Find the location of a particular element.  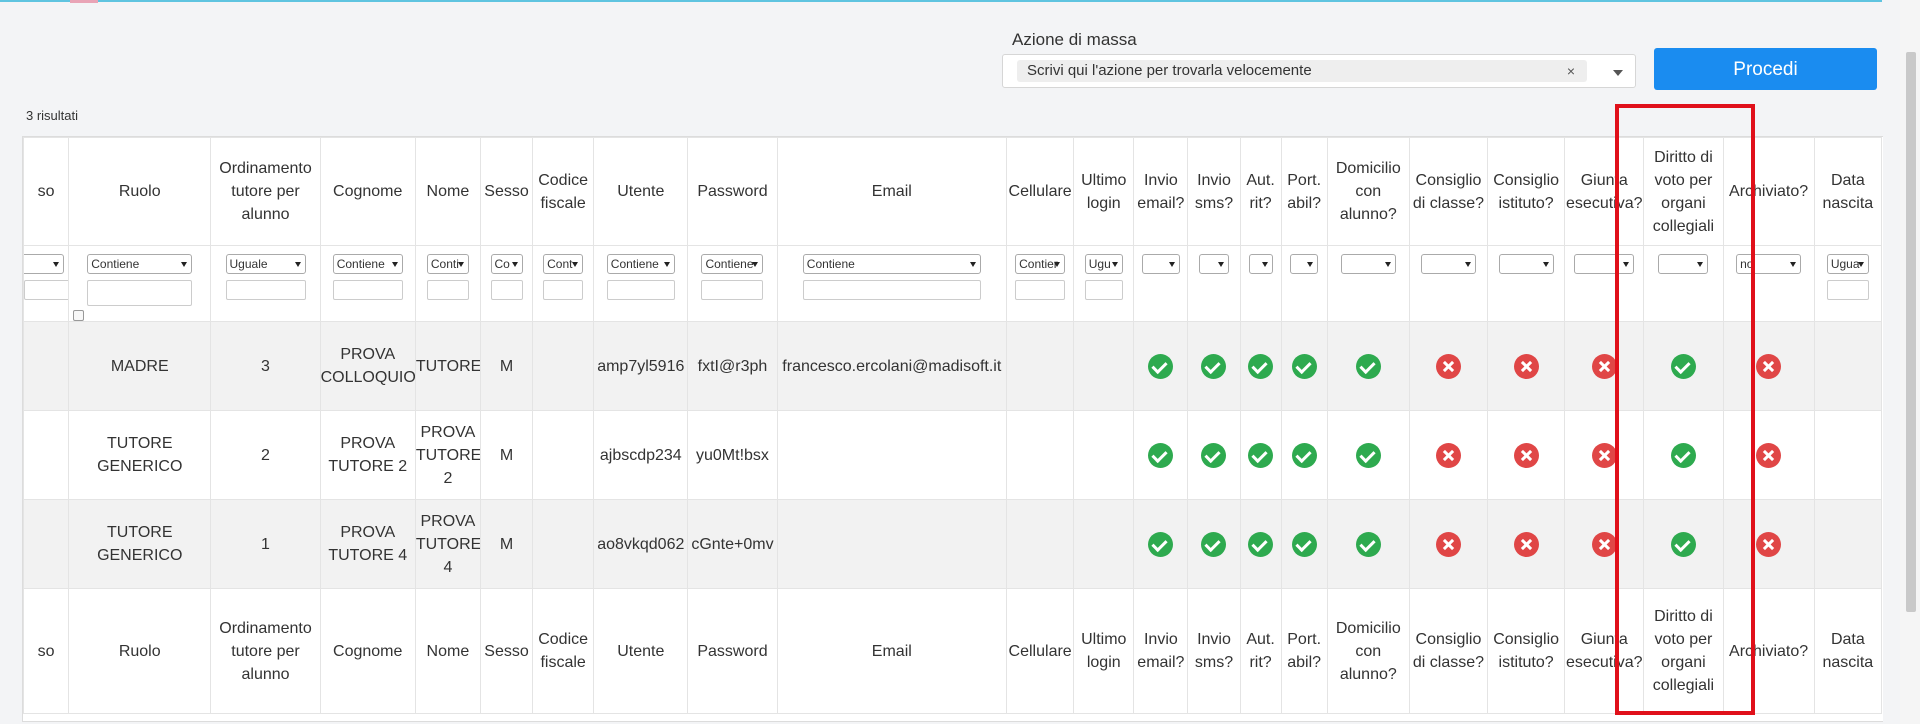

filter-checkbox is located at coordinates (79, 315).